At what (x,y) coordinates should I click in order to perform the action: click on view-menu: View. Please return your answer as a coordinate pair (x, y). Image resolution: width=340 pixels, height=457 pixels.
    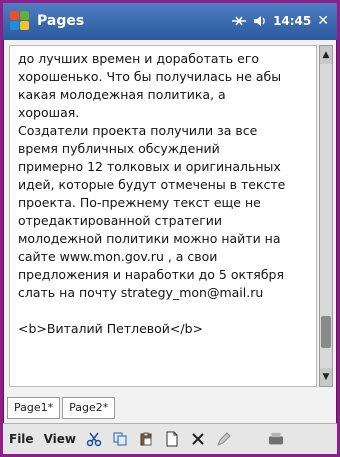
    Looking at the image, I should click on (60, 439).